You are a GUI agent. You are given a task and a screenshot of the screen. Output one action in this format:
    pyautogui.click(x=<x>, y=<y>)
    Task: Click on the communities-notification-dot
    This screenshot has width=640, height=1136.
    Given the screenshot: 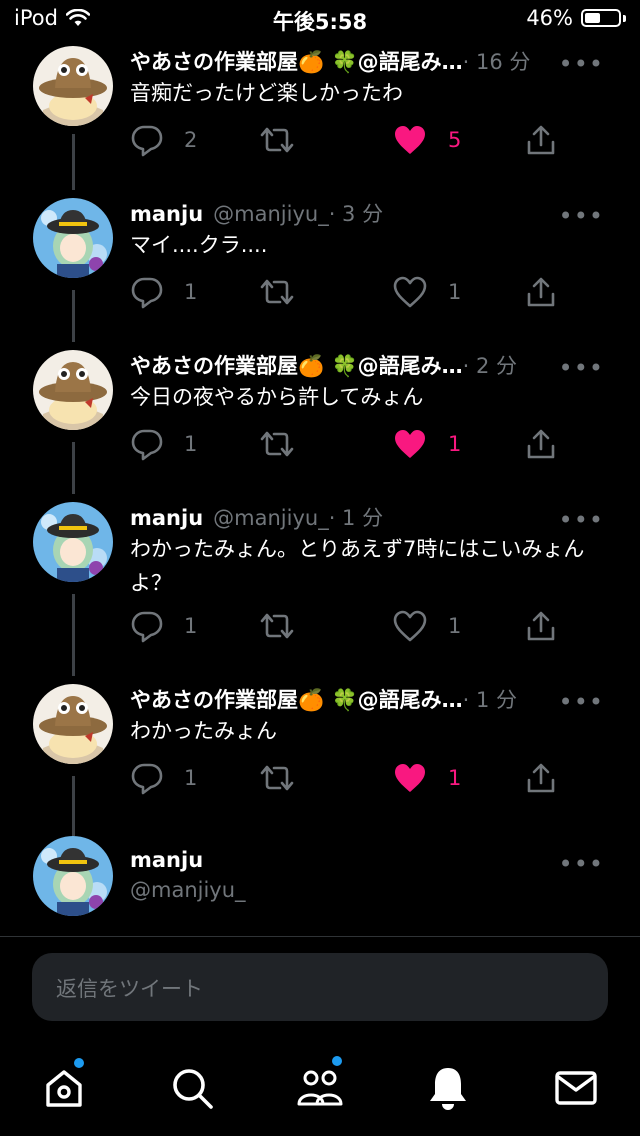 What is the action you would take?
    pyautogui.click(x=337, y=1061)
    